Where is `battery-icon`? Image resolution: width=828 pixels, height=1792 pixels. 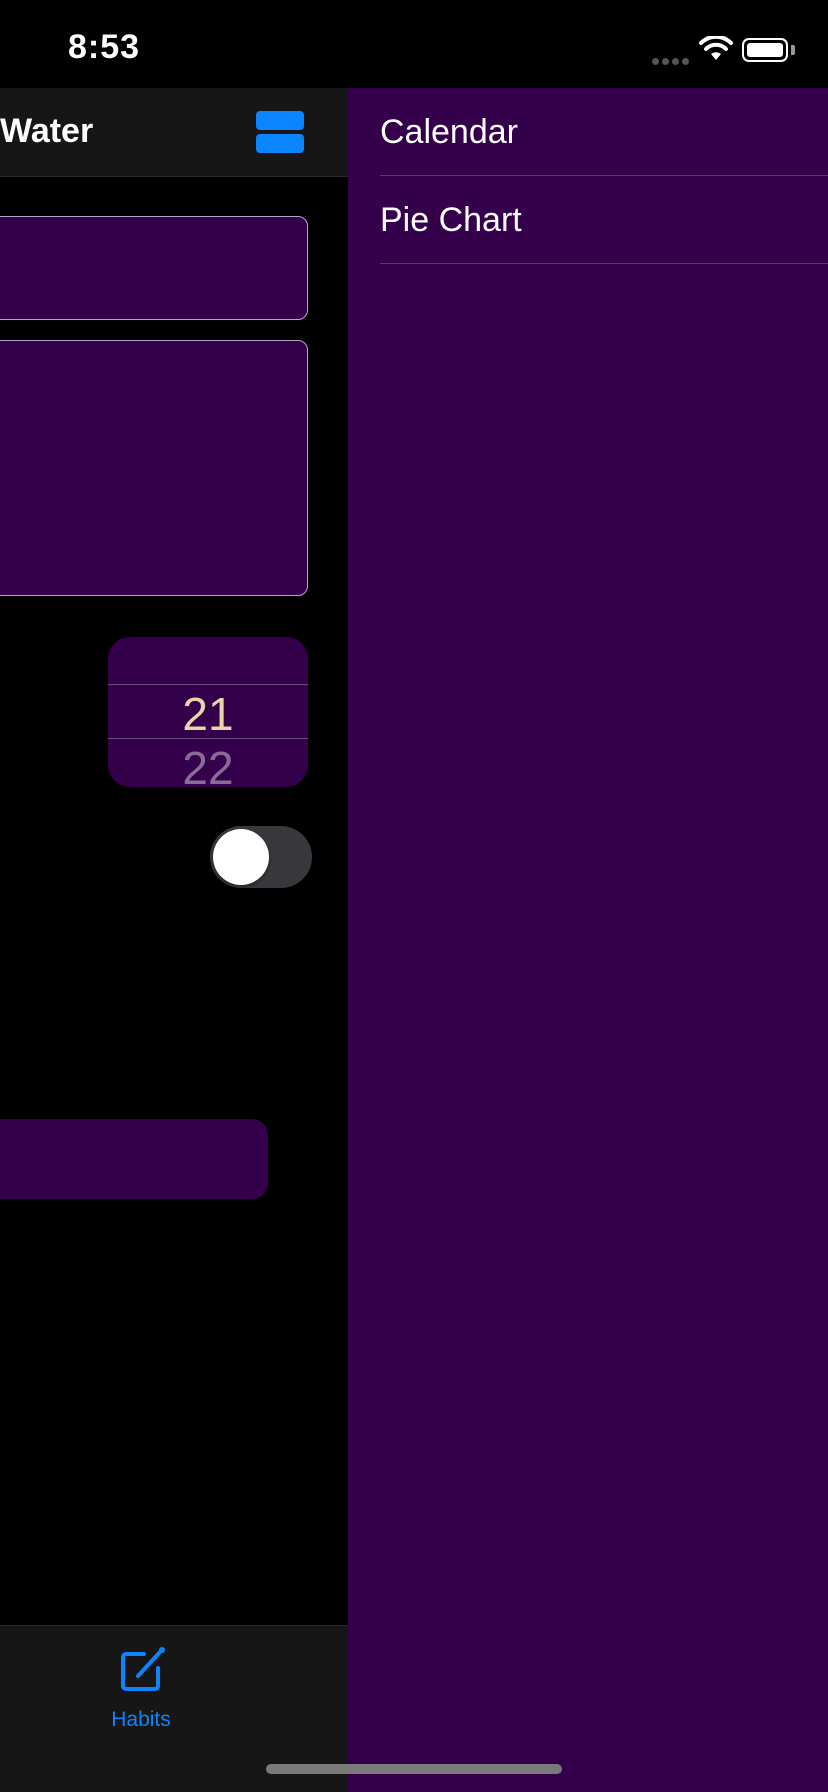 battery-icon is located at coordinates (765, 50).